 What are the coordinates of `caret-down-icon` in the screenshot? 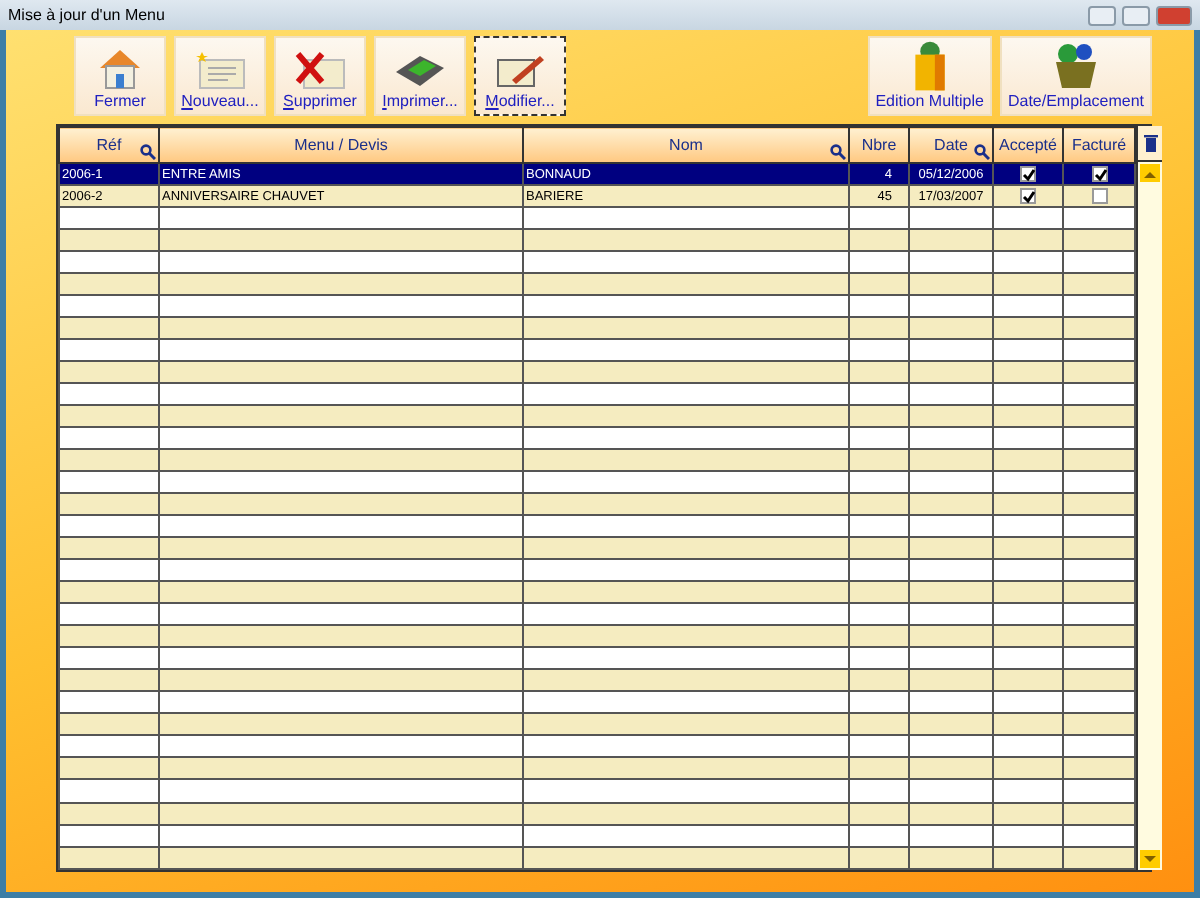 It's located at (1150, 859).